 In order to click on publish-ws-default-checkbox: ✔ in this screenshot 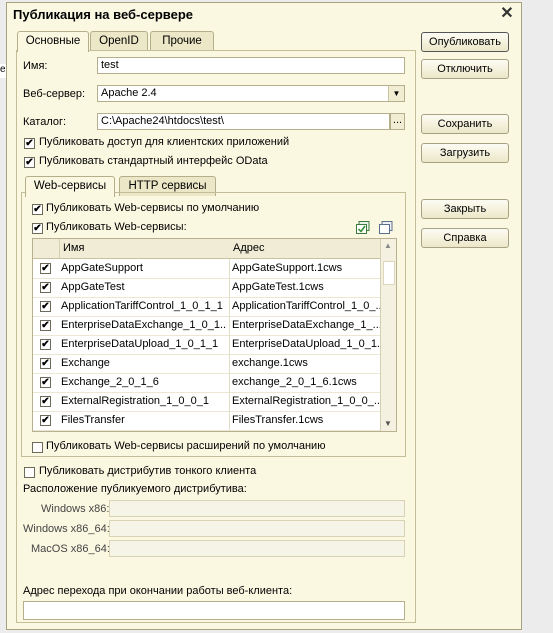, I will do `click(37, 209)`.